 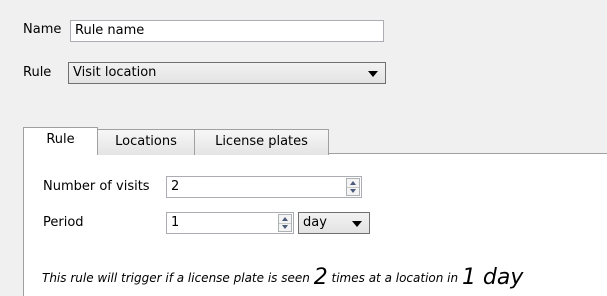 What do you see at coordinates (264, 187) in the screenshot?
I see `visits-input: 2` at bounding box center [264, 187].